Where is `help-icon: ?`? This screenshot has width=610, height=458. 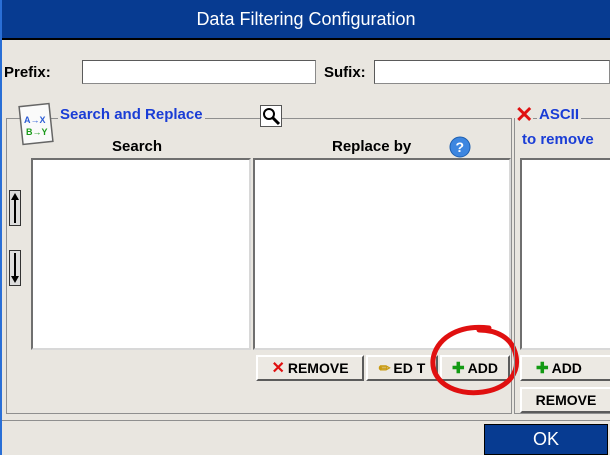 help-icon: ? is located at coordinates (460, 147).